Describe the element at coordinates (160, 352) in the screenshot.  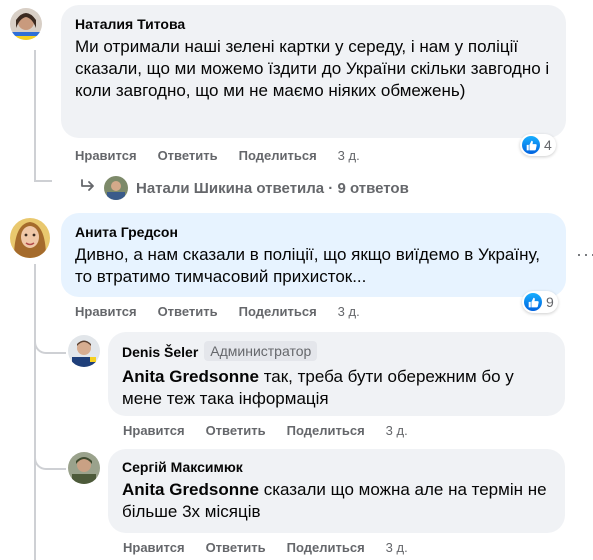
I see `reply-author: Denis Šeler` at that location.